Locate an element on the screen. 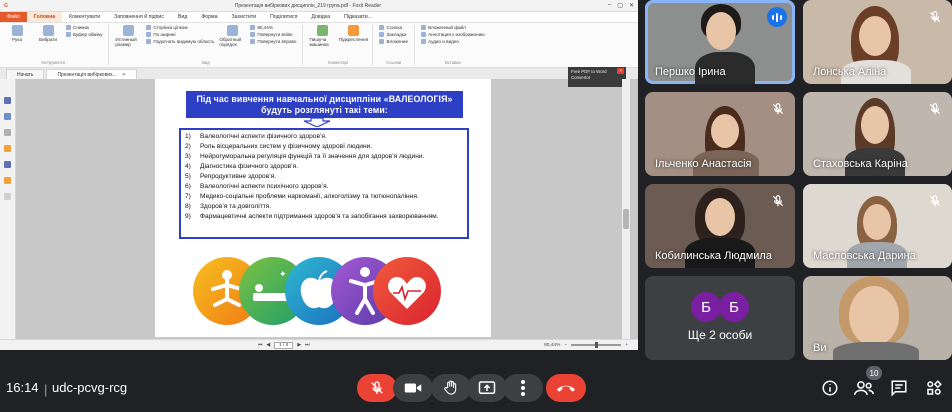 The width and height of the screenshot is (952, 412). menu-form: Форма is located at coordinates (209, 17).